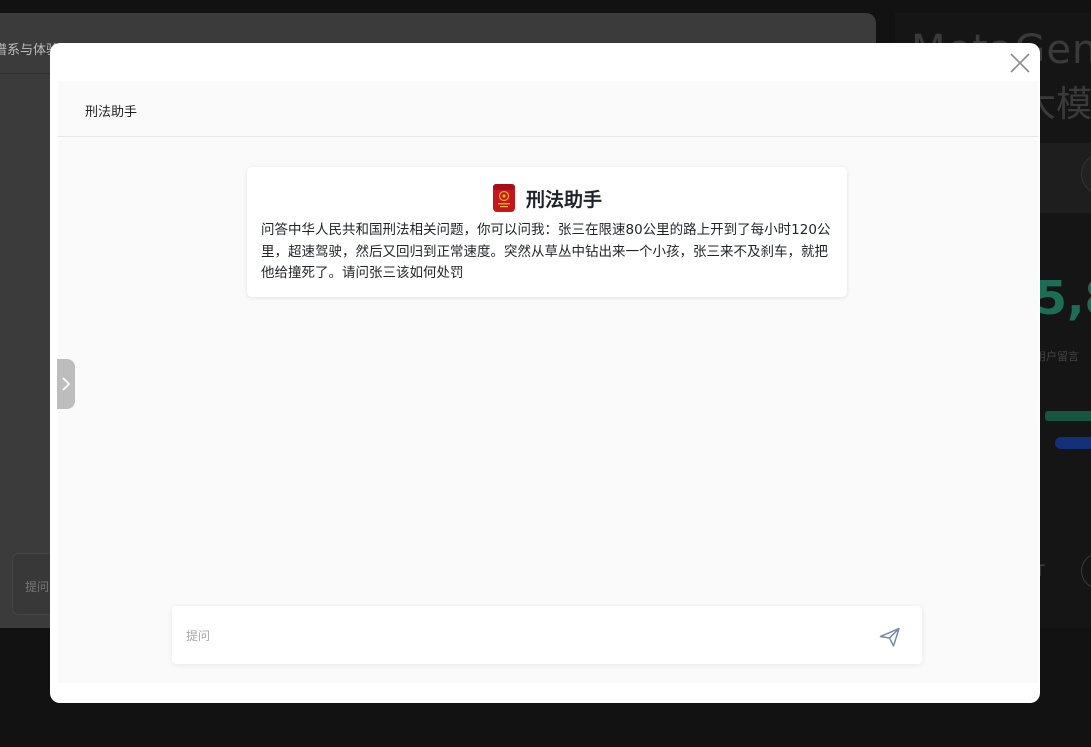 This screenshot has width=1091, height=747. What do you see at coordinates (37, 587) in the screenshot?
I see `background-input-placeholder: 提问` at bounding box center [37, 587].